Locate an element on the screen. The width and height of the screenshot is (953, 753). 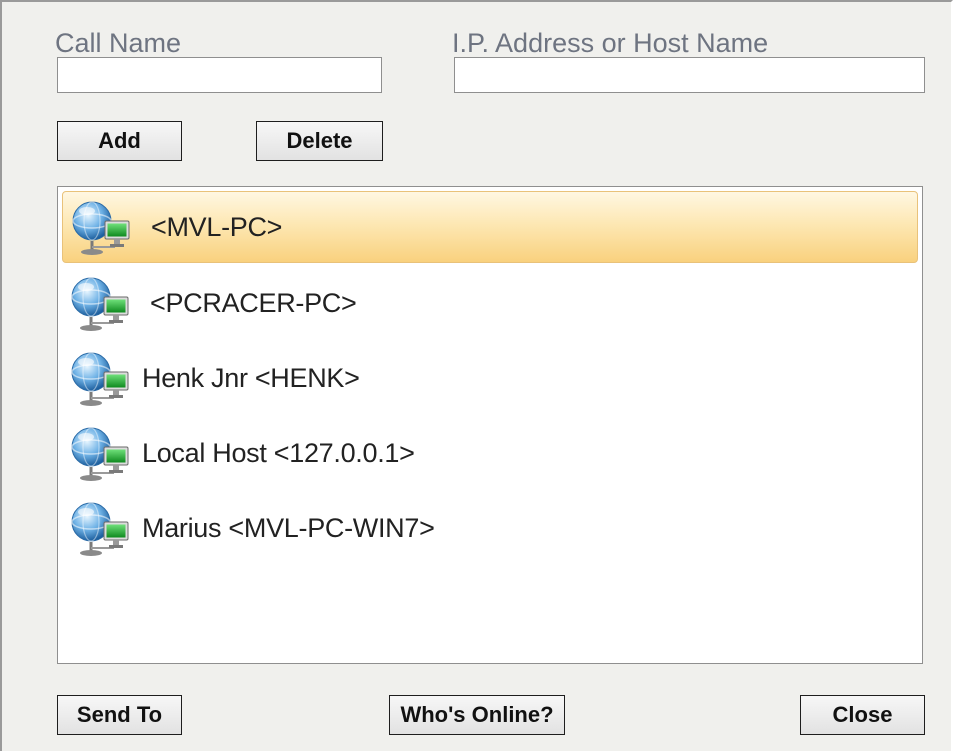
list-item: <MVL-PC> is located at coordinates (490, 227).